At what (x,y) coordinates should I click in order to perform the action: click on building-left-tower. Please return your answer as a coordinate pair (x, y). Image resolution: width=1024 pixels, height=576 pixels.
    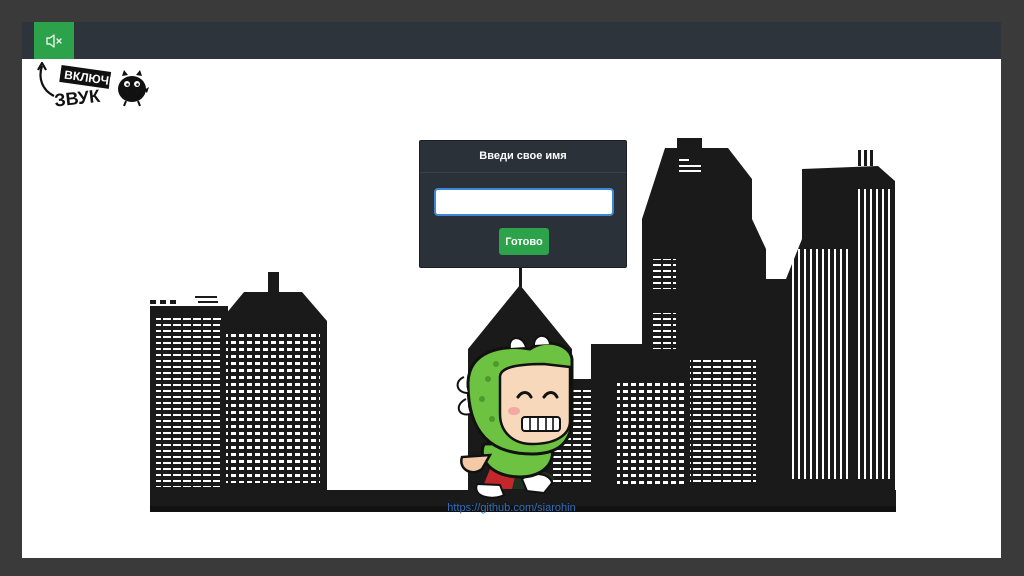
    Looking at the image, I should click on (273, 381).